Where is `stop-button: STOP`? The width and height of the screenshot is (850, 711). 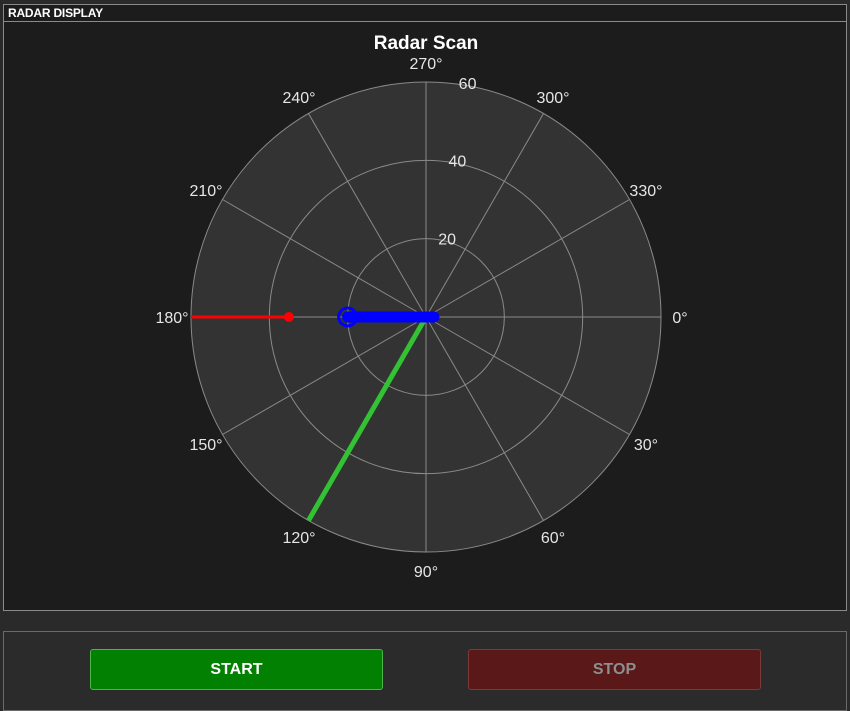
stop-button: STOP is located at coordinates (614, 669).